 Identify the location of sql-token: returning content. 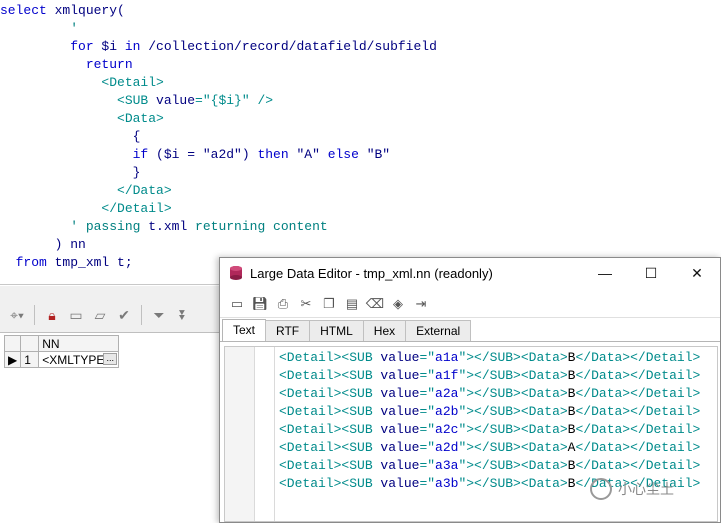
(261, 226).